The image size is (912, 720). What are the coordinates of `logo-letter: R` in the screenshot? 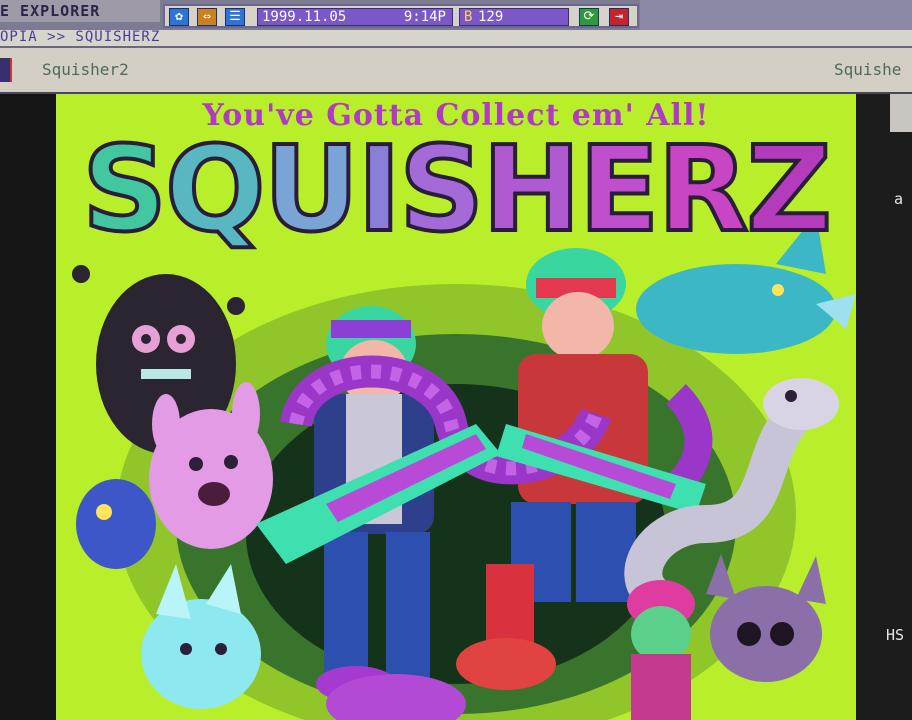 It's located at (702, 189).